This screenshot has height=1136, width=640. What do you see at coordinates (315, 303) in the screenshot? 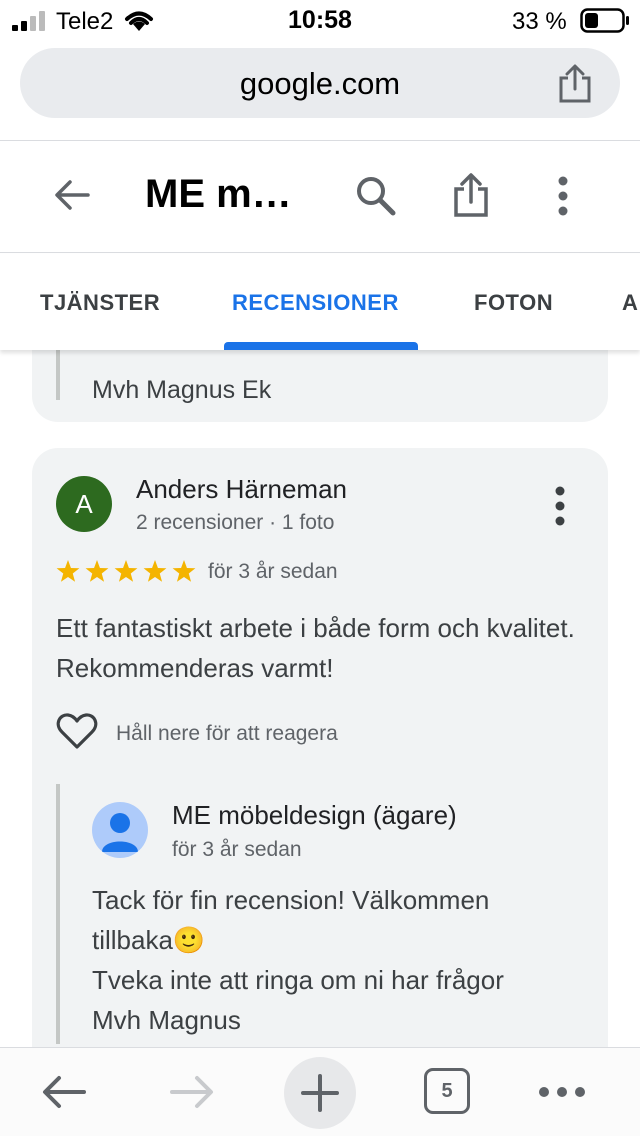
I see `tab-recensioner: RECENSIONER` at bounding box center [315, 303].